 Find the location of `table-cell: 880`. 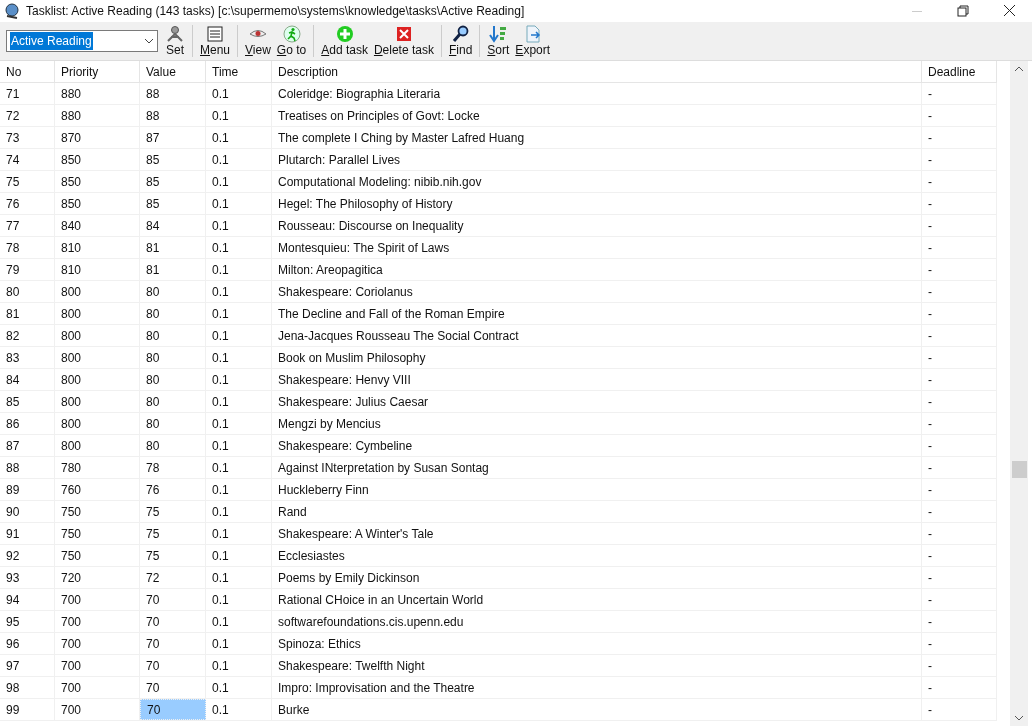

table-cell: 880 is located at coordinates (97, 115).